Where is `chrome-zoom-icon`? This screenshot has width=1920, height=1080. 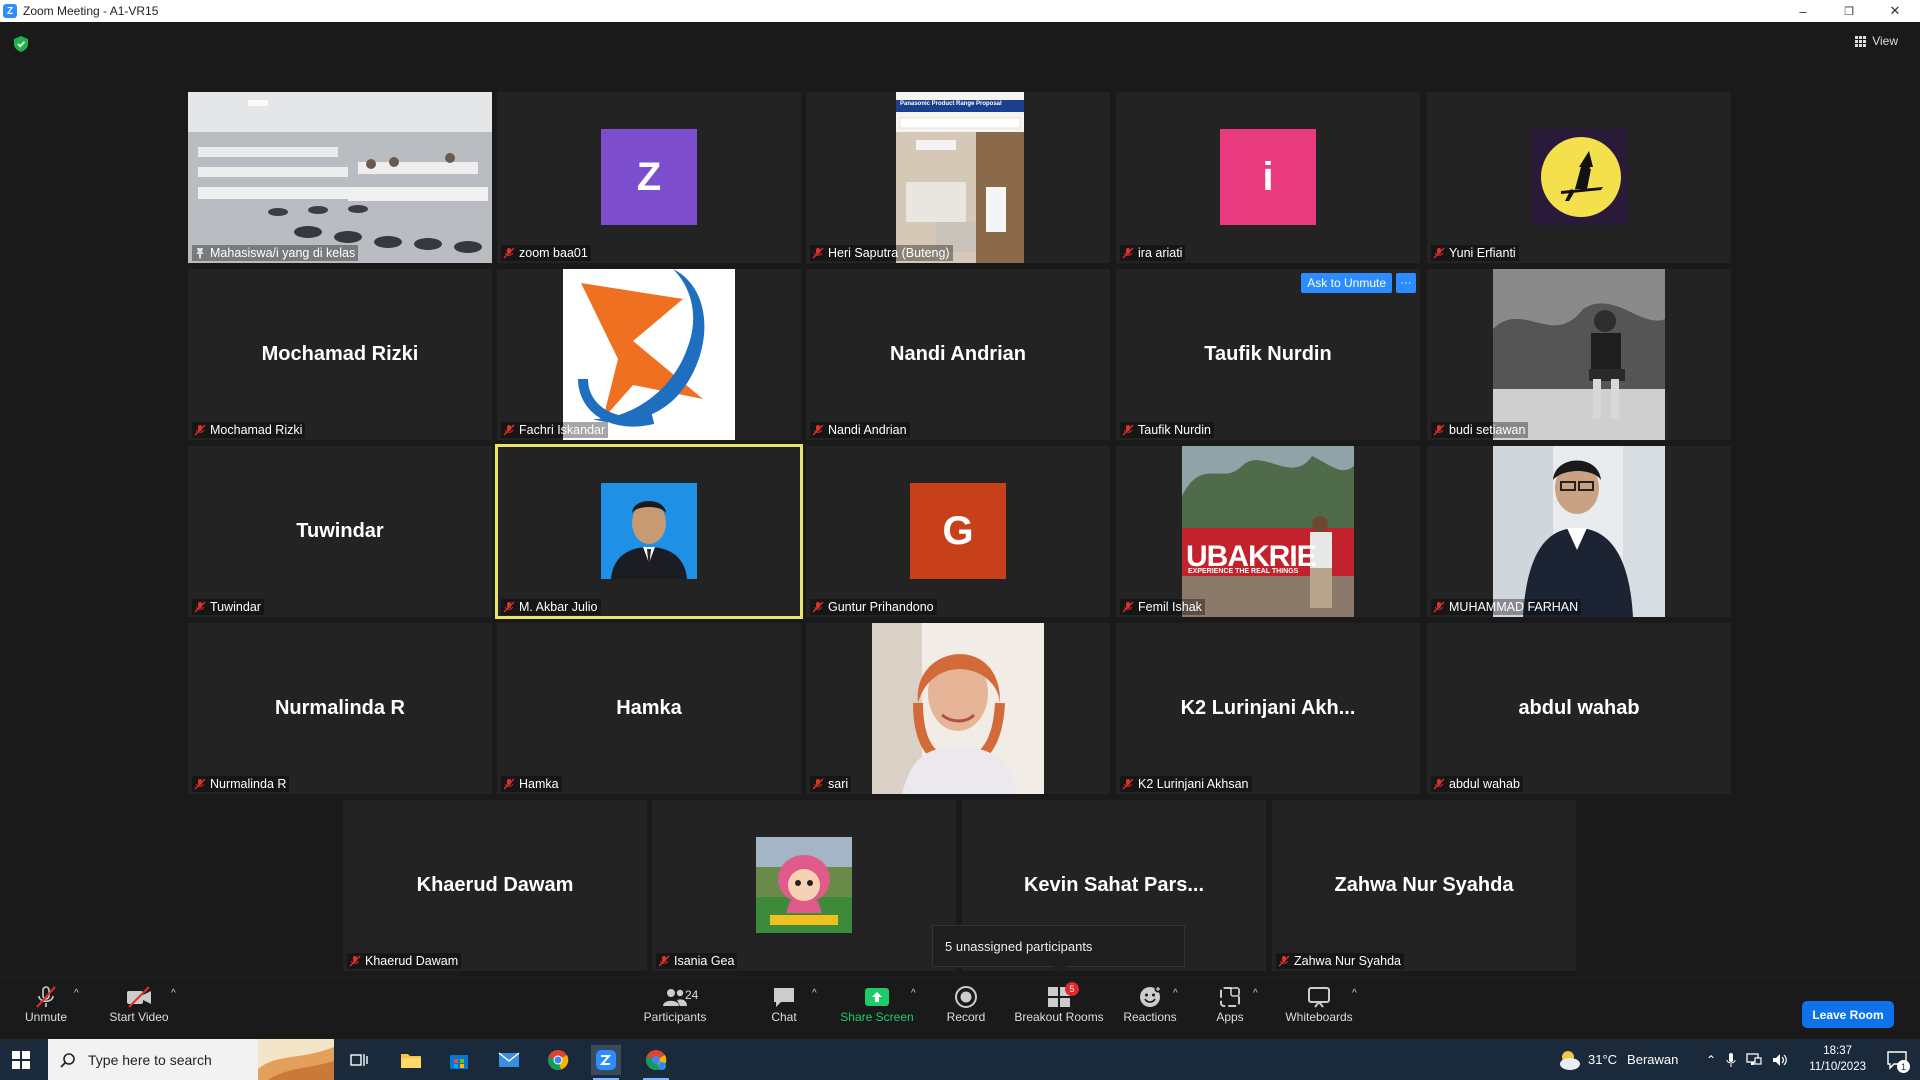
chrome-zoom-icon is located at coordinates (656, 1062).